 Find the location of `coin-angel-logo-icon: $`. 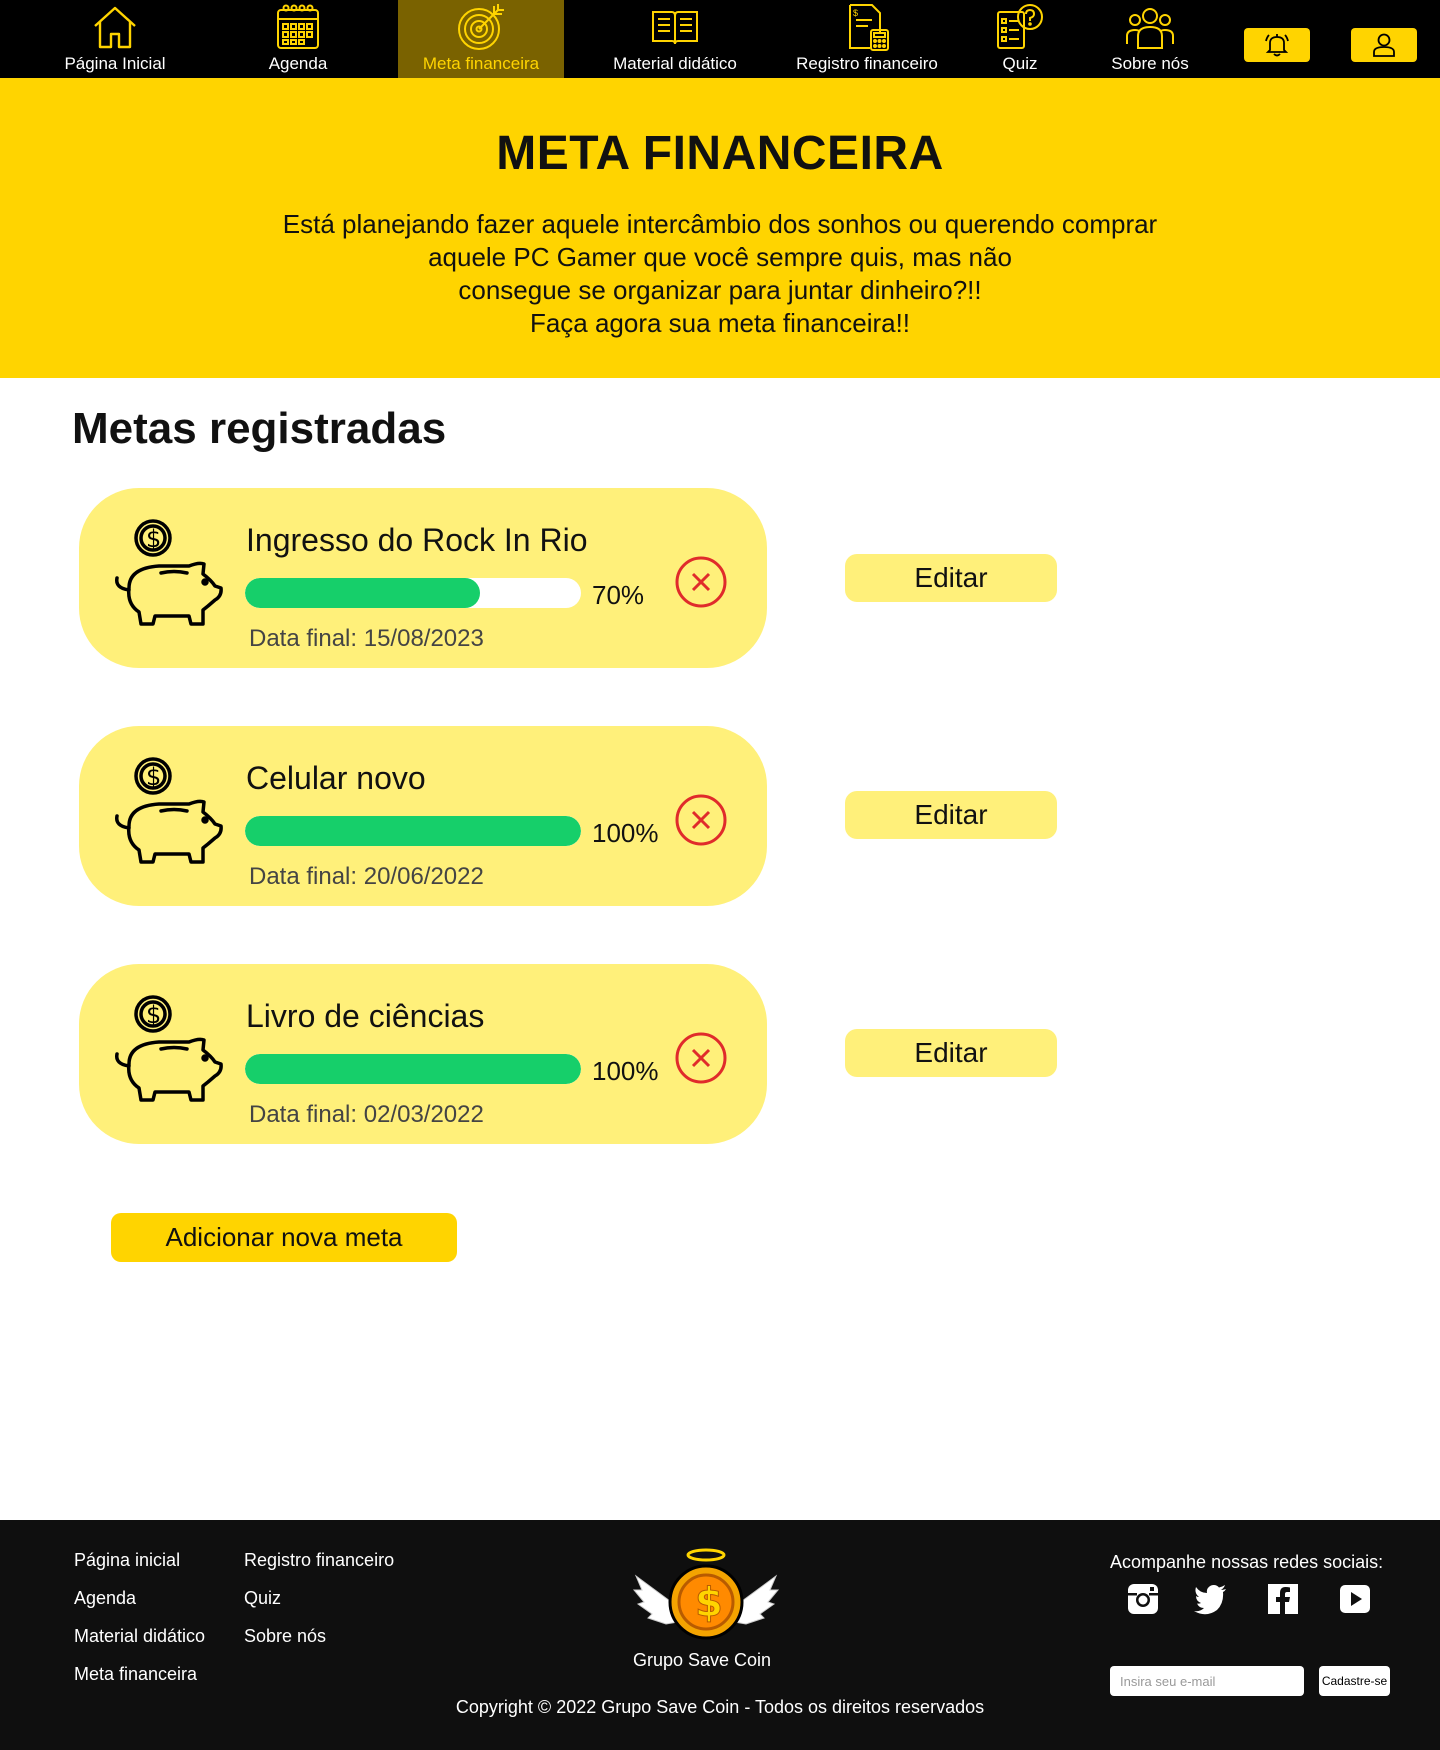

coin-angel-logo-icon: $ is located at coordinates (706, 1594).